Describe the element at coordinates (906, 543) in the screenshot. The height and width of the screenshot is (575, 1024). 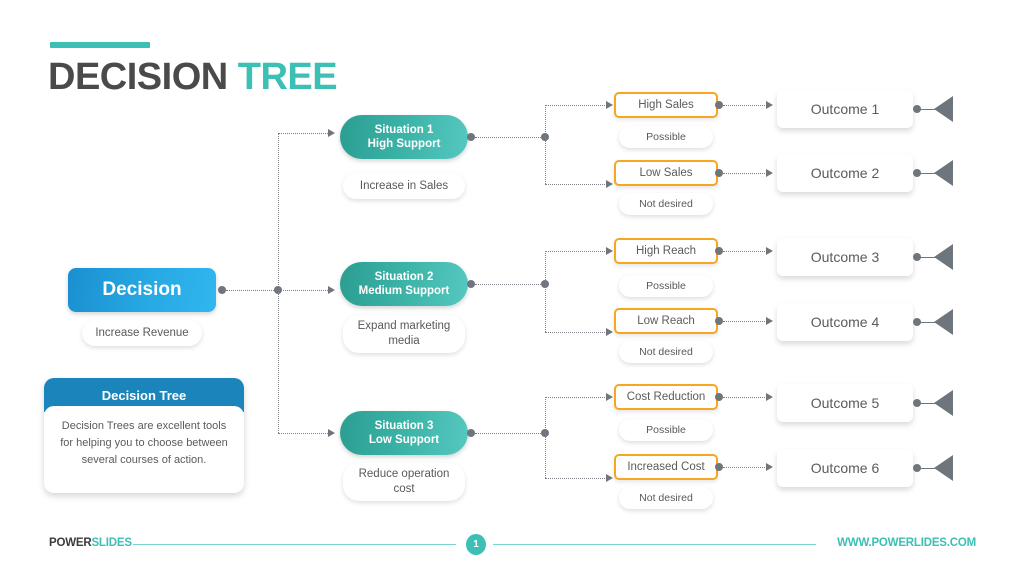
I see `footer-url: WWW.POWERLIDES.COM` at that location.